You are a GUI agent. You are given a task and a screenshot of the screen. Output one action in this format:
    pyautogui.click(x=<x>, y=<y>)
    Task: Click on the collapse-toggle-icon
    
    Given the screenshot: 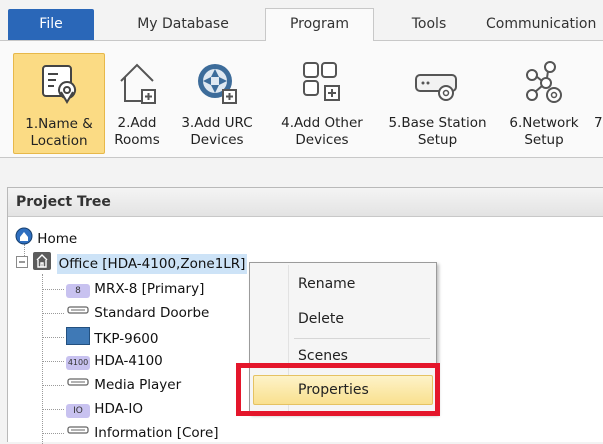 What is the action you would take?
    pyautogui.click(x=22, y=264)
    